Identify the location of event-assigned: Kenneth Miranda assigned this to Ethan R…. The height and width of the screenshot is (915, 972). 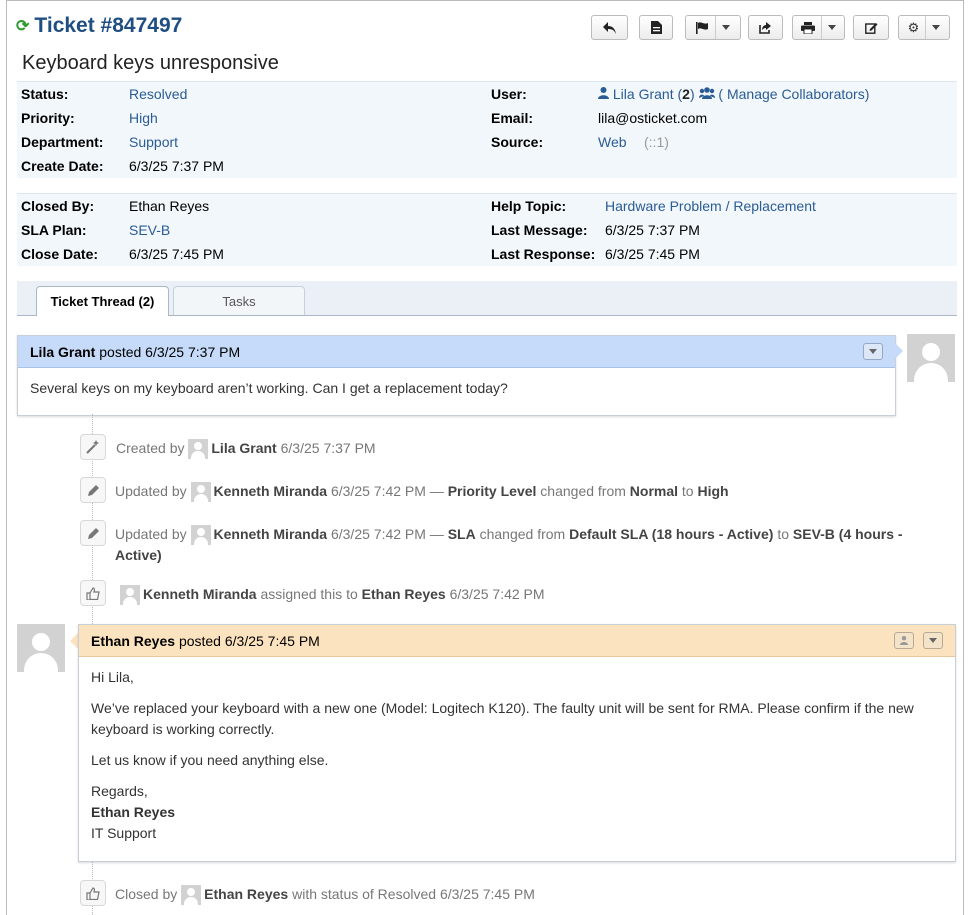
(332, 595).